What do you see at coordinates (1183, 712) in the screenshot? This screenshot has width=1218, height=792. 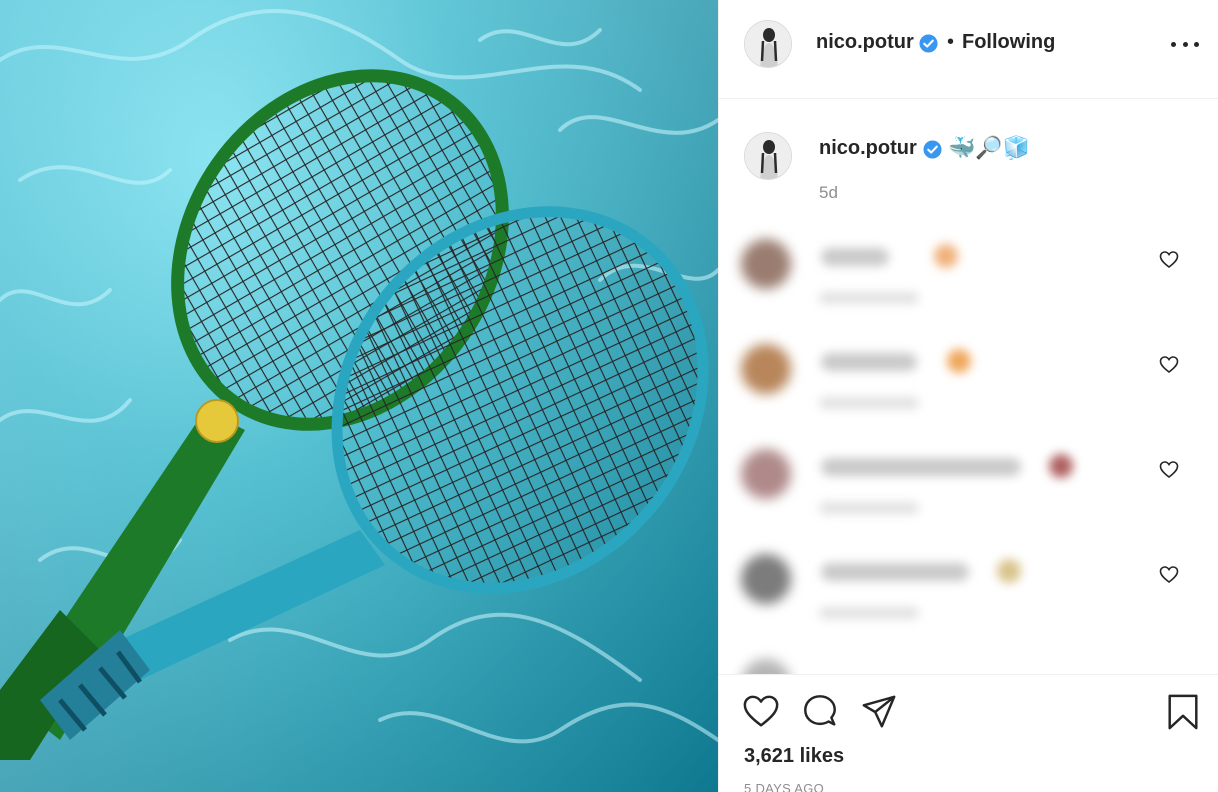 I see `bookmark-icon` at bounding box center [1183, 712].